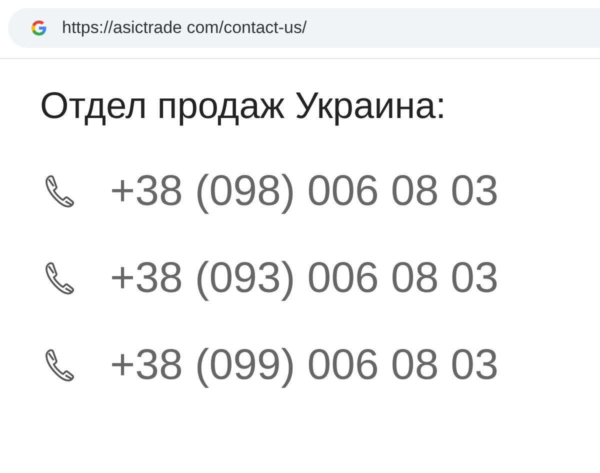  What do you see at coordinates (184, 28) in the screenshot?
I see `url-text: https://asictrade com/contact-us/` at bounding box center [184, 28].